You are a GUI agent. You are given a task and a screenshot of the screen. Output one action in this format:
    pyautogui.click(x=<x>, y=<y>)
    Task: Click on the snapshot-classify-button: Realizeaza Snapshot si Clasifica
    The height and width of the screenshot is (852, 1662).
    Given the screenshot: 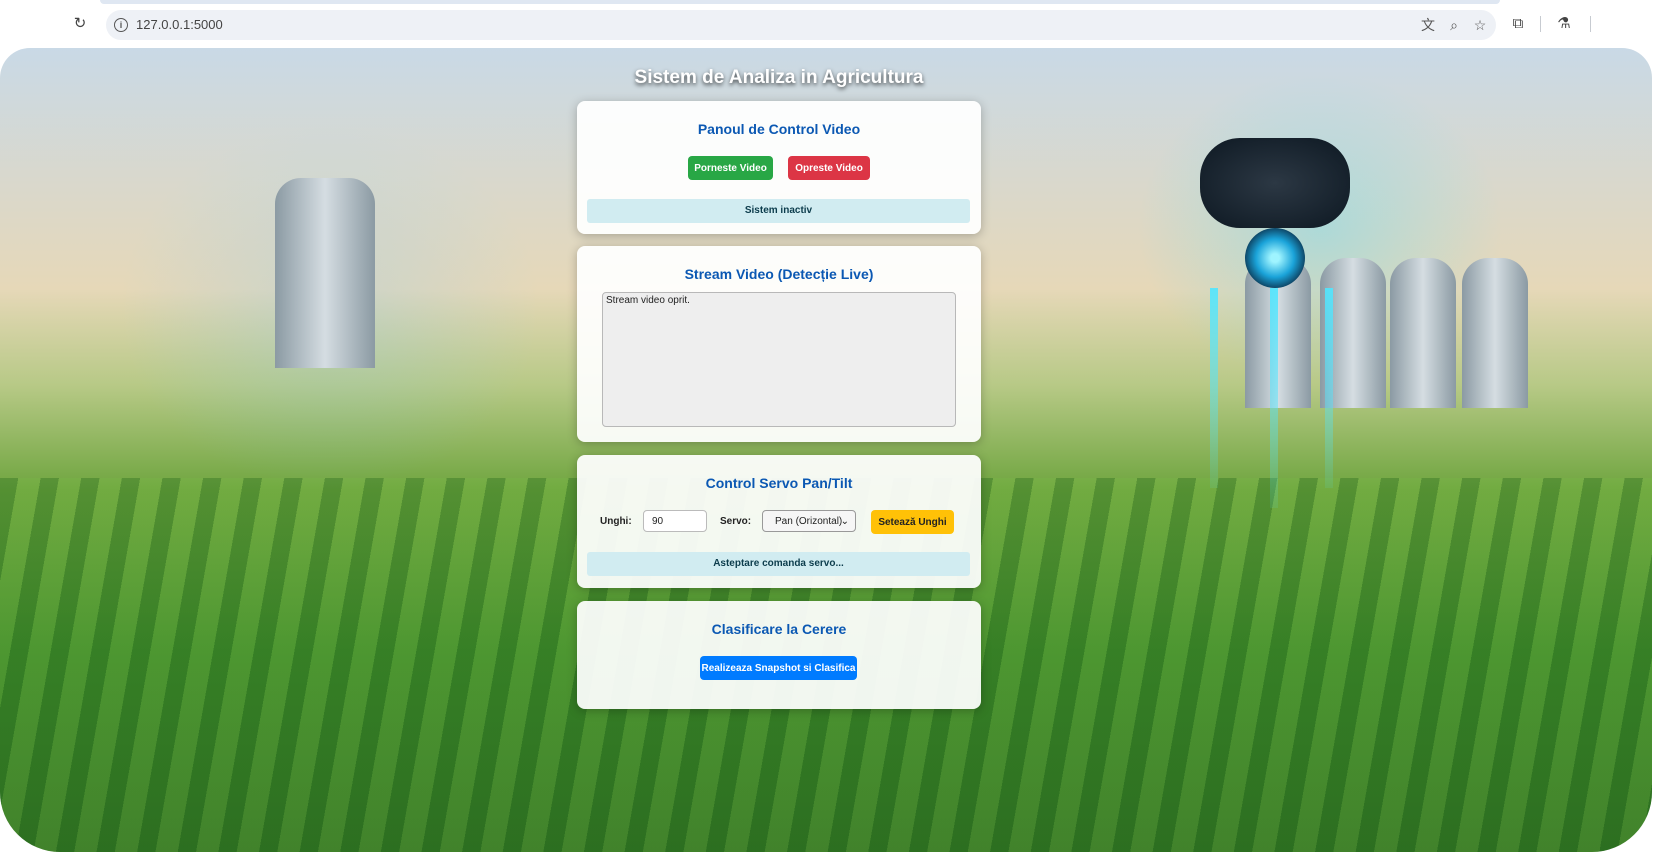 What is the action you would take?
    pyautogui.click(x=778, y=668)
    